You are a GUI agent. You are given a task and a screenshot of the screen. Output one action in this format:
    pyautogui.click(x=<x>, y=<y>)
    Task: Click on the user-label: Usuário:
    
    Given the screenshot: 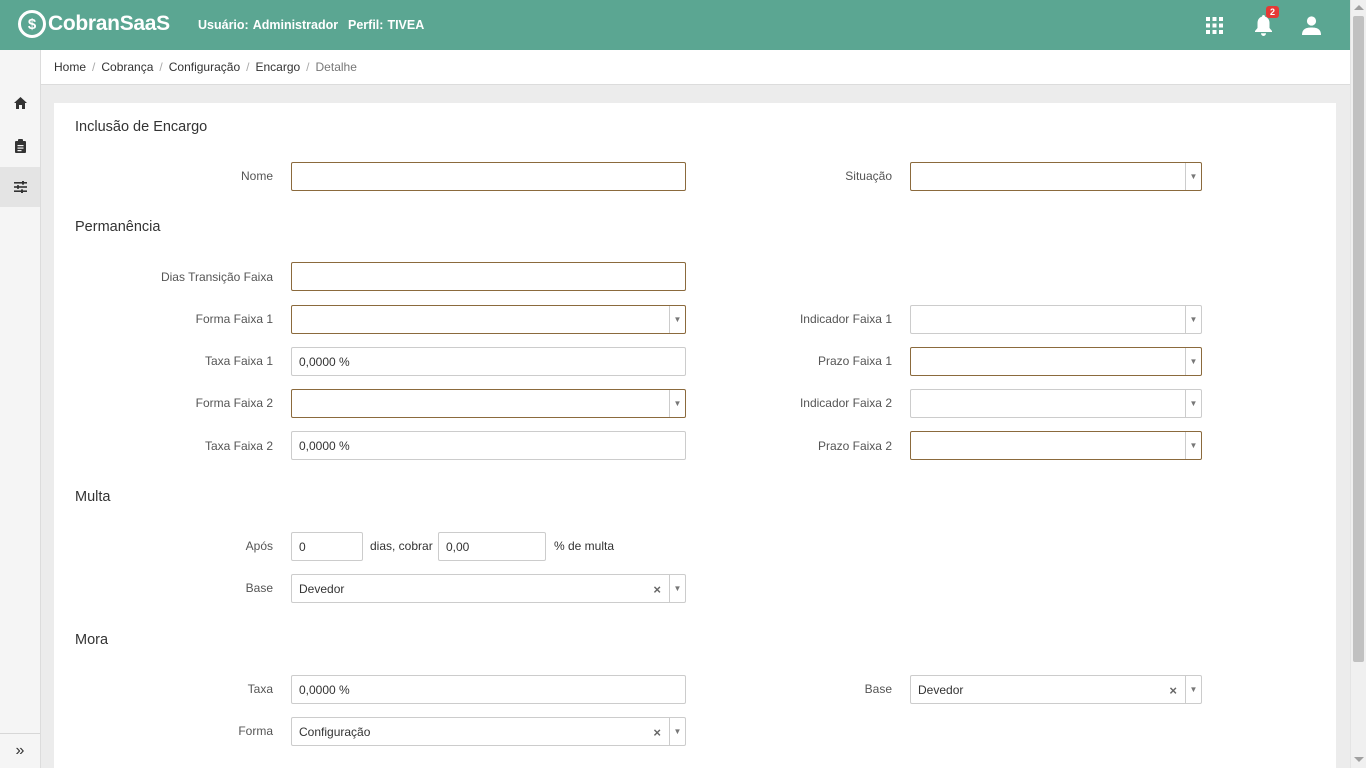 What is the action you would take?
    pyautogui.click(x=223, y=25)
    